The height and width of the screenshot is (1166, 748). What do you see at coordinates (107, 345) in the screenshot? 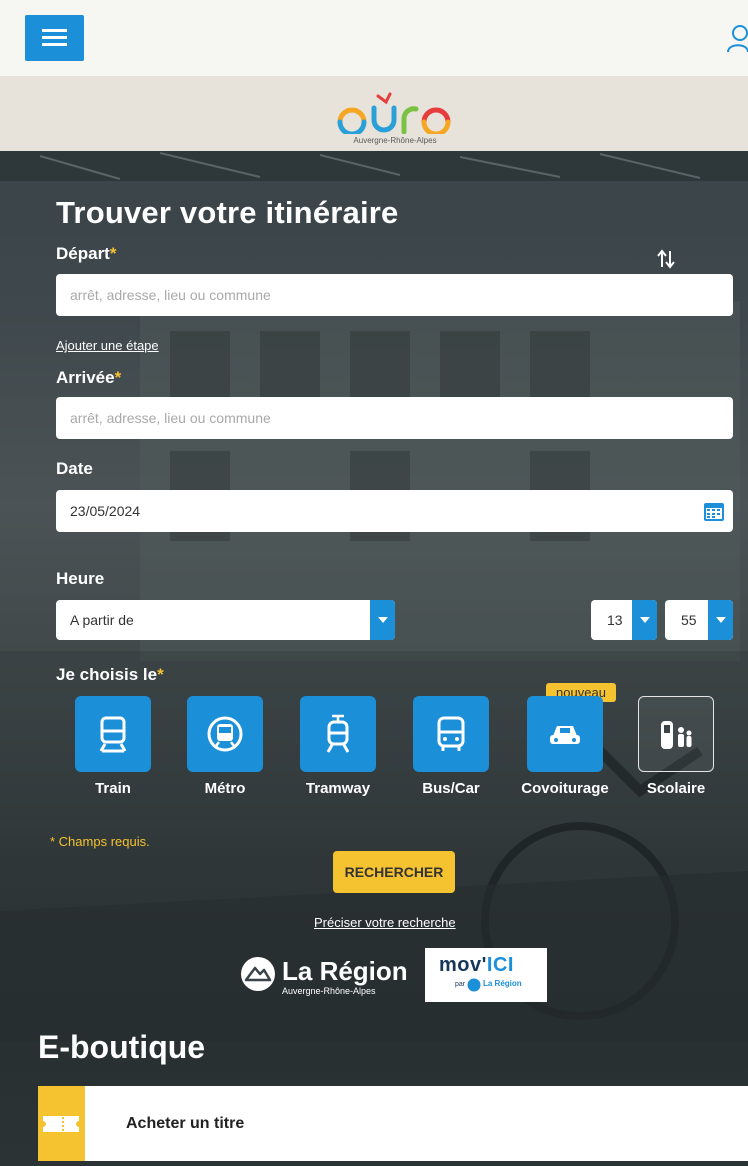
I see `add-step-link: Ajouter une étape` at bounding box center [107, 345].